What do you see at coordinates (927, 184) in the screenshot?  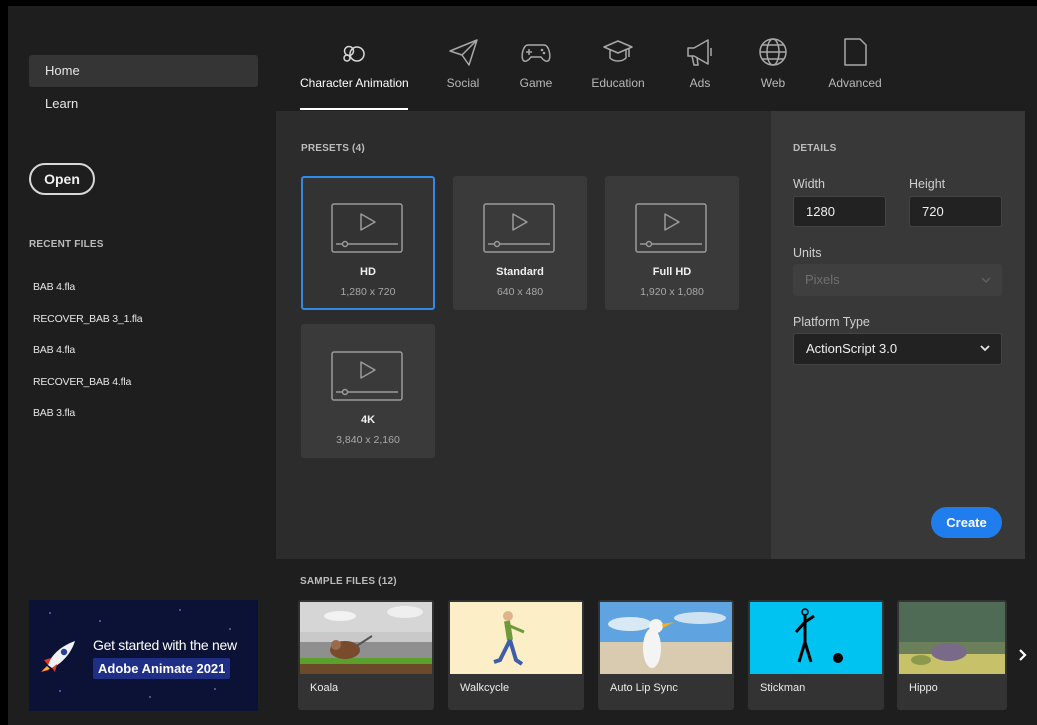 I see `height-label: Height` at bounding box center [927, 184].